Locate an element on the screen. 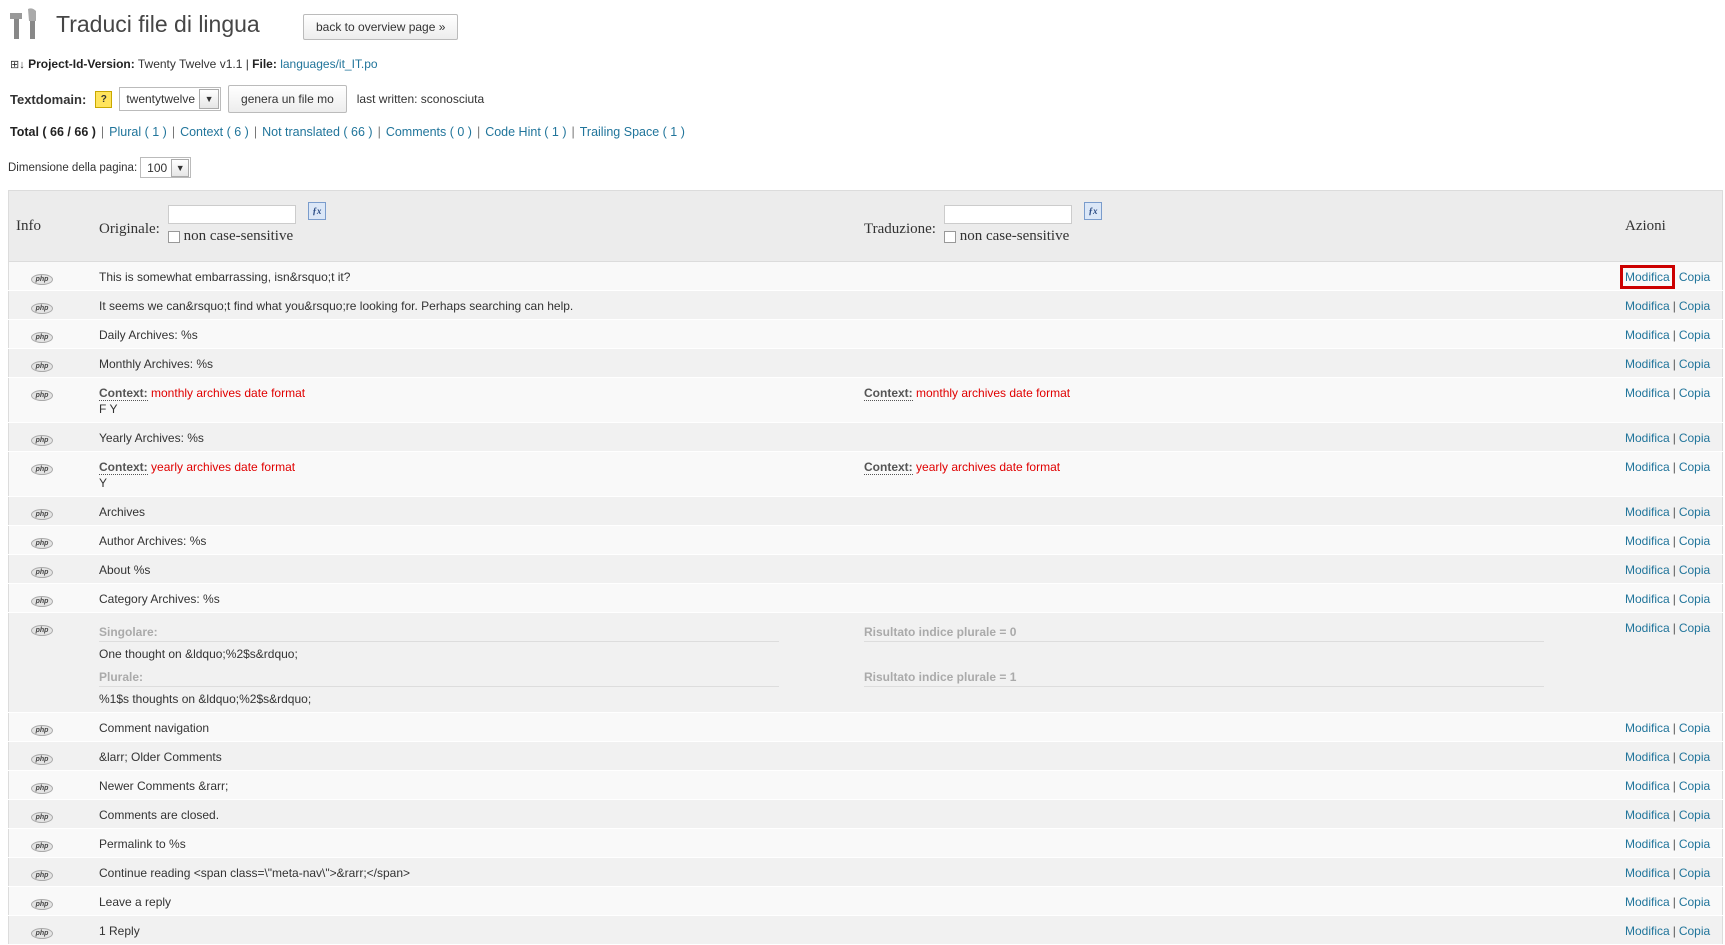  project-version-label: Project-Id-Version: is located at coordinates (81, 64).